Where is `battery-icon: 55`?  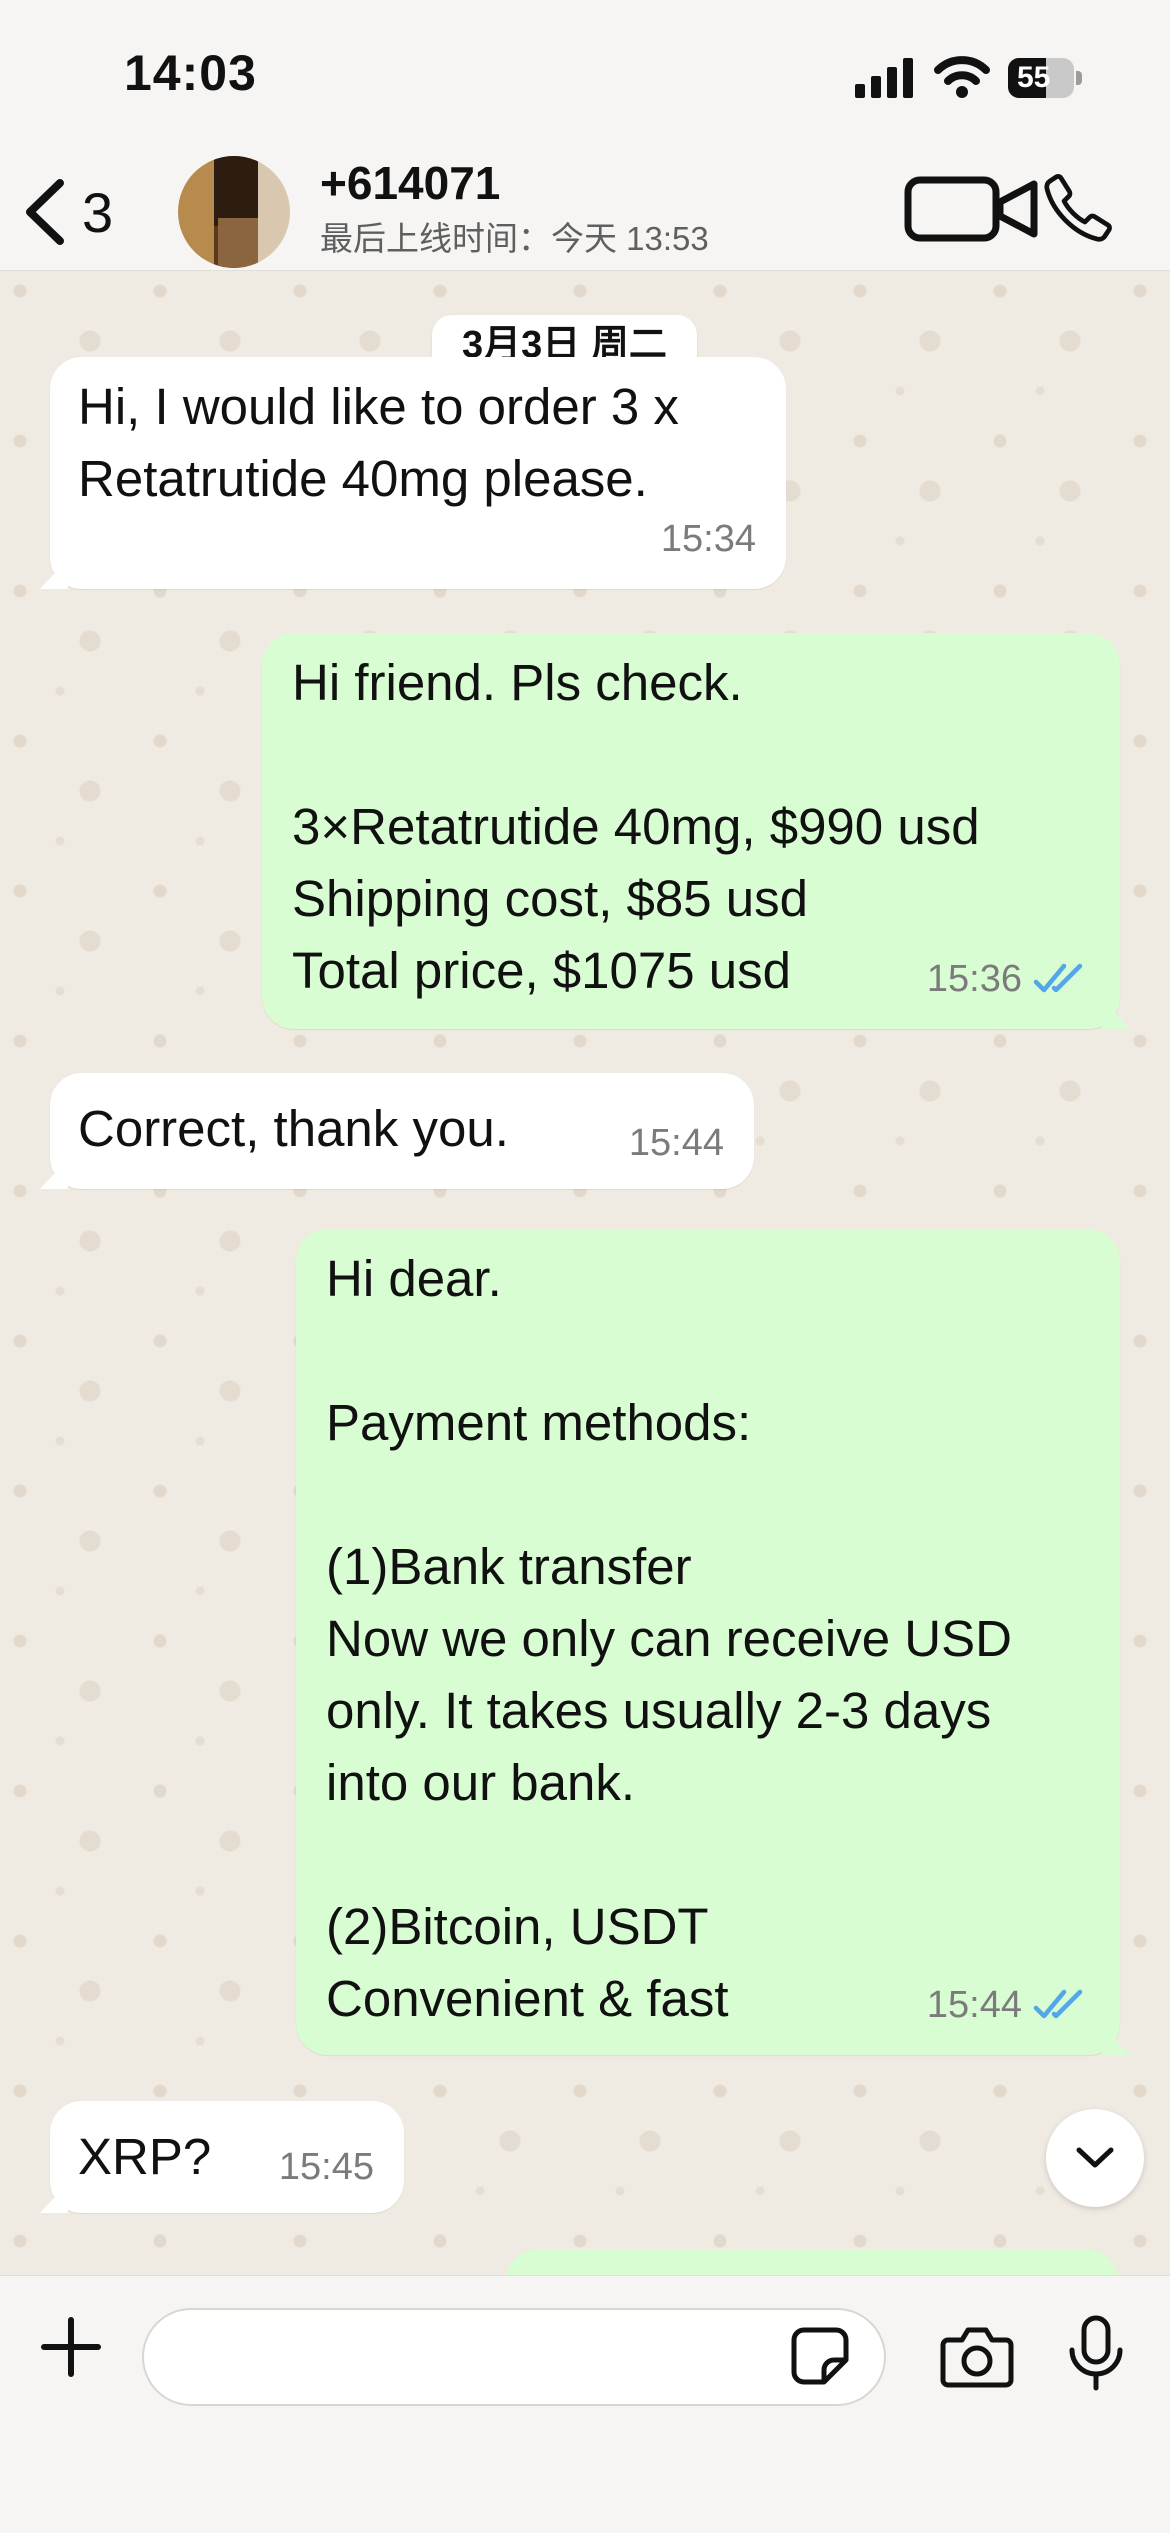 battery-icon: 55 is located at coordinates (1046, 78).